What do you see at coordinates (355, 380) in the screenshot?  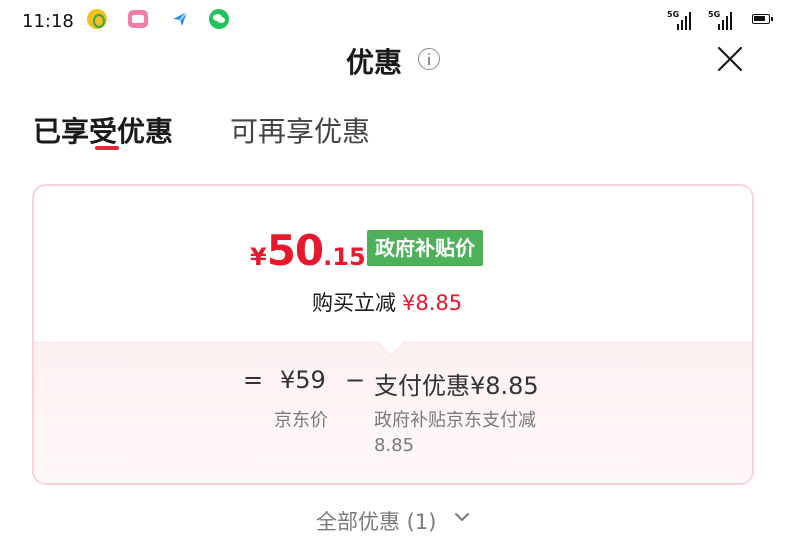 I see `minus-sign: −` at bounding box center [355, 380].